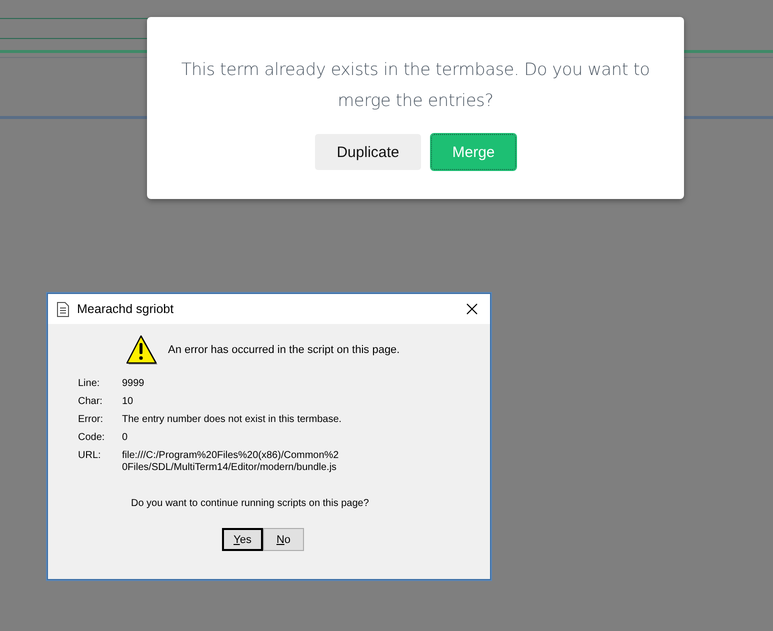 The height and width of the screenshot is (631, 773). I want to click on field-value: 10, so click(128, 402).